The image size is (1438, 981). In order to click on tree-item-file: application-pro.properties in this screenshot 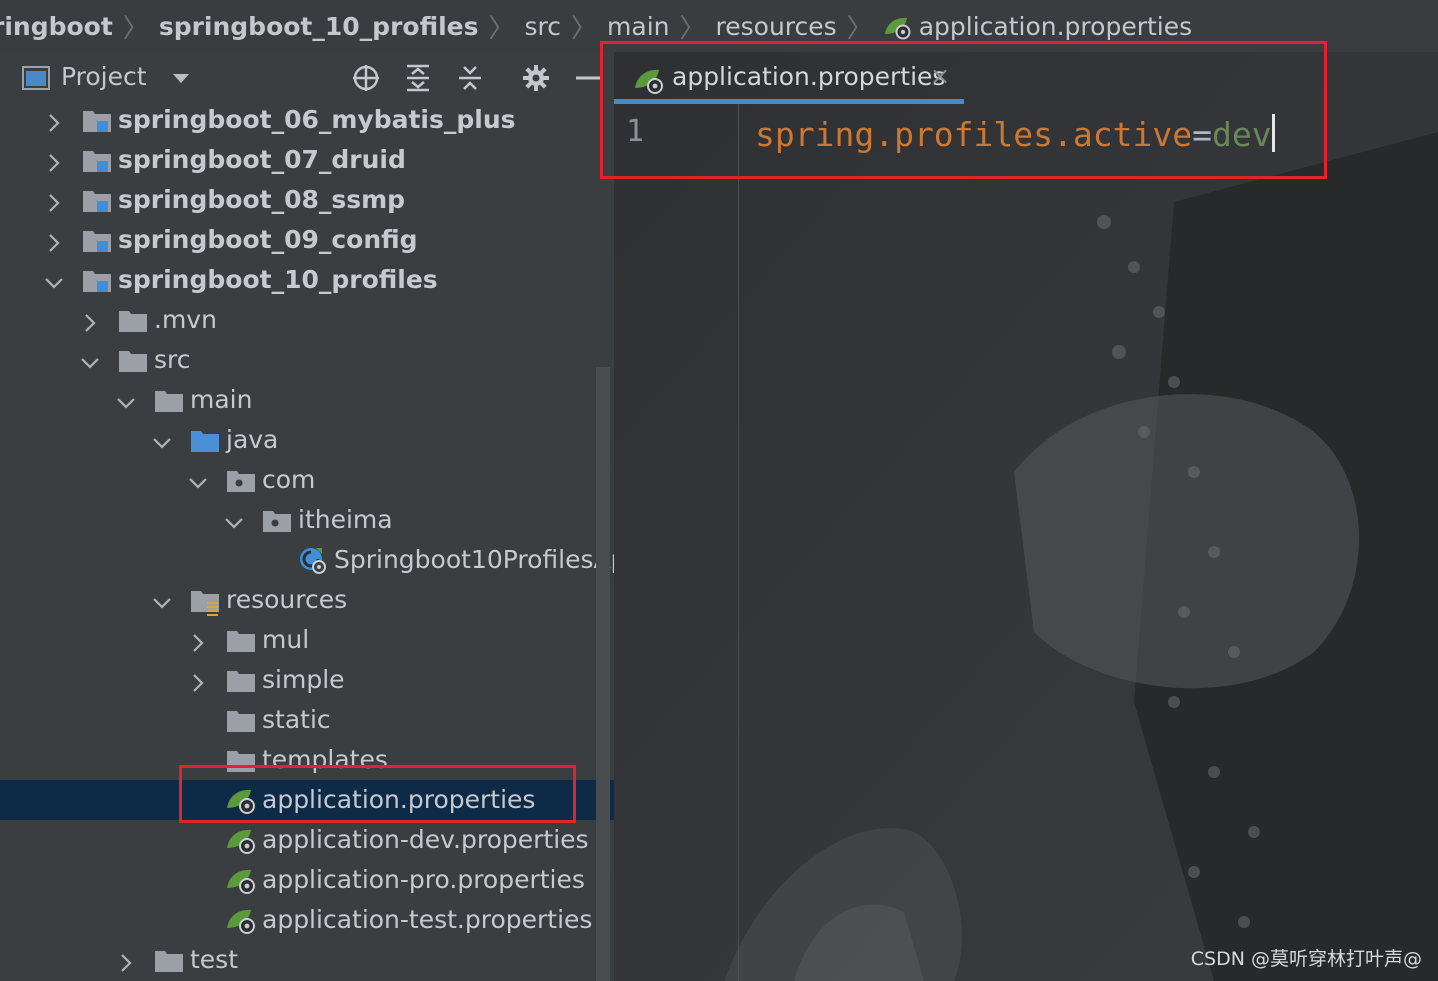, I will do `click(307, 880)`.